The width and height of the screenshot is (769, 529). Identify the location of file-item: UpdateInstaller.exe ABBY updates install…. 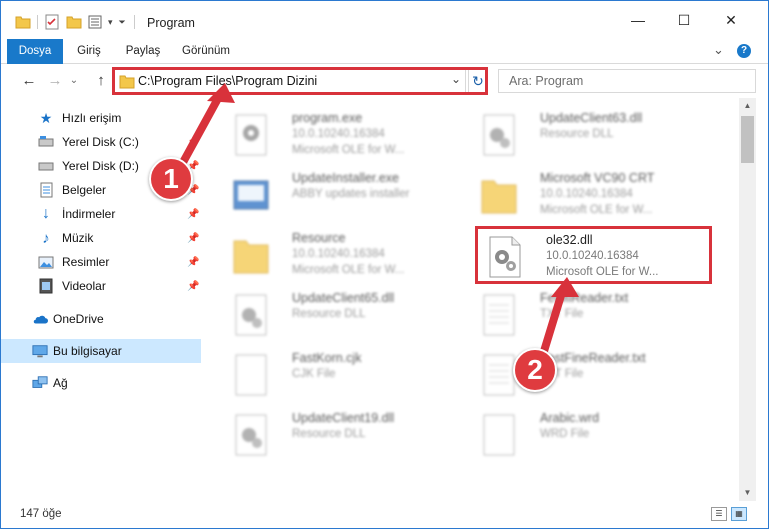
(346, 194).